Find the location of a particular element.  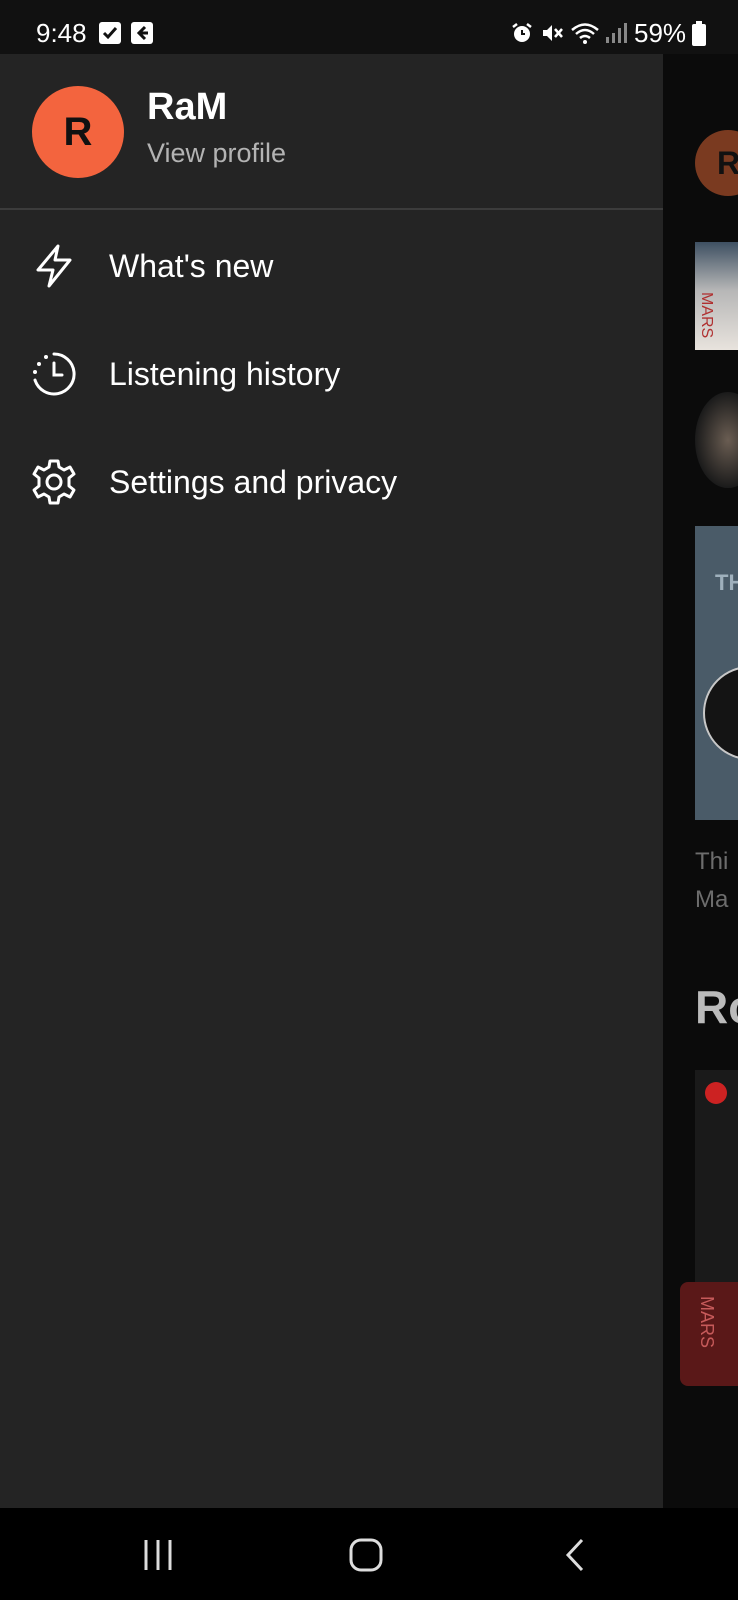

checkbox-icon is located at coordinates (110, 33).